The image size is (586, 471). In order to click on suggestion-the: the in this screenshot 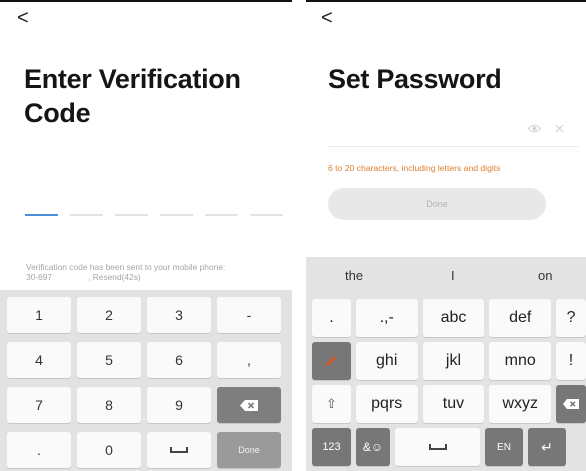, I will do `click(354, 275)`.